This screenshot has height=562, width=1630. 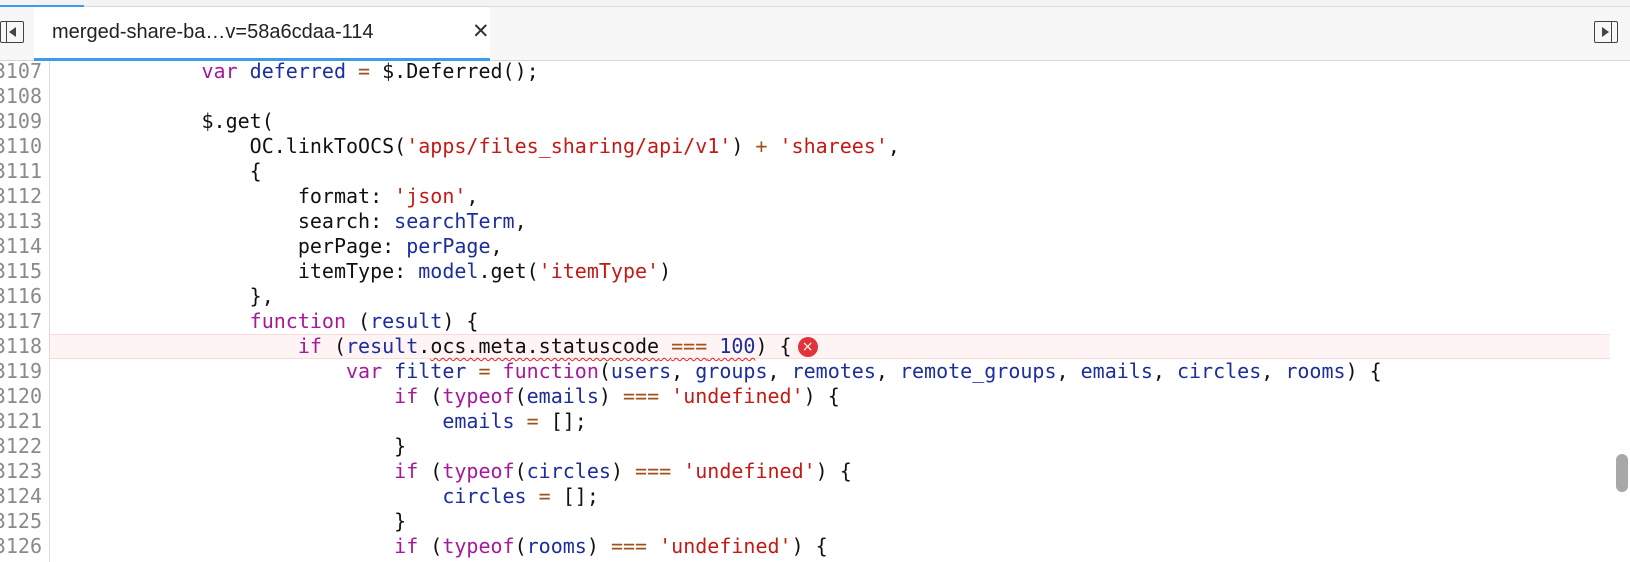 What do you see at coordinates (21, 521) in the screenshot?
I see `line-number: 3125` at bounding box center [21, 521].